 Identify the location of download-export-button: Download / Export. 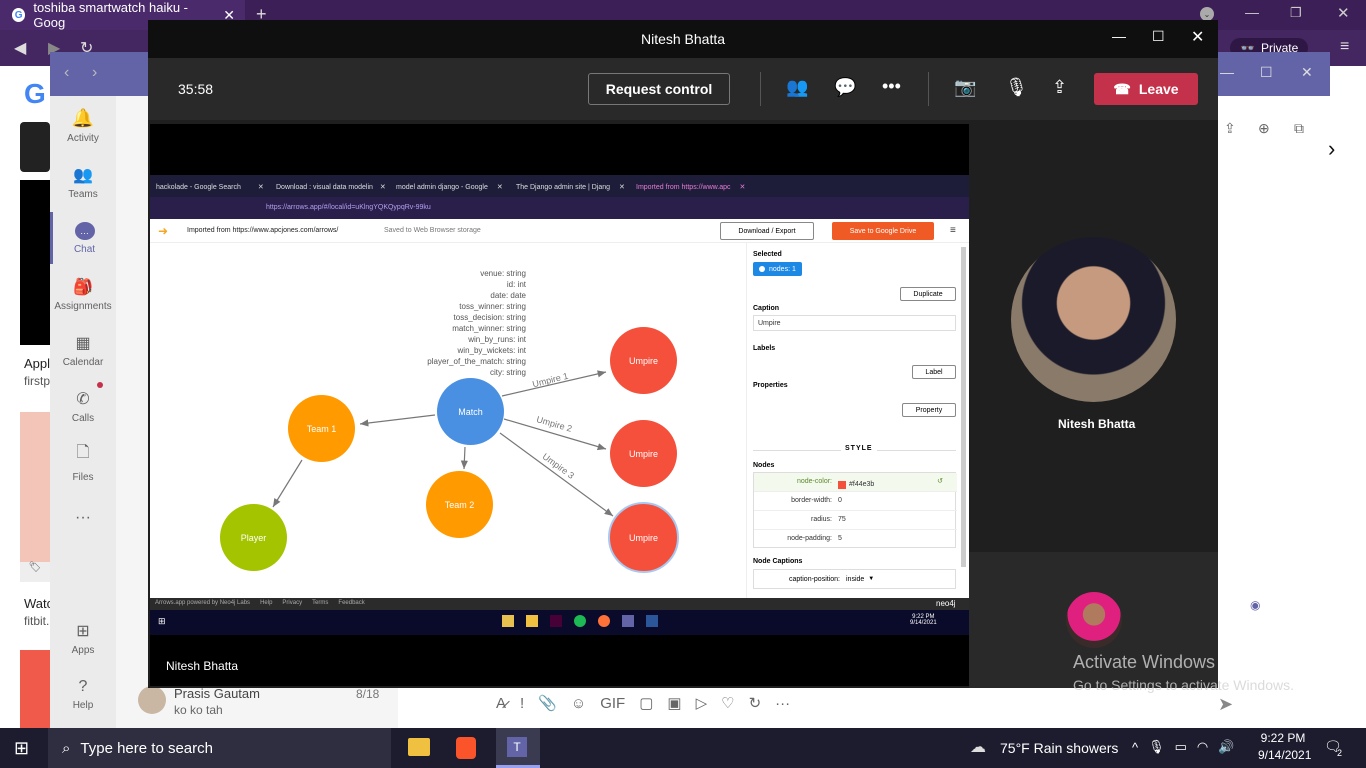
(767, 231).